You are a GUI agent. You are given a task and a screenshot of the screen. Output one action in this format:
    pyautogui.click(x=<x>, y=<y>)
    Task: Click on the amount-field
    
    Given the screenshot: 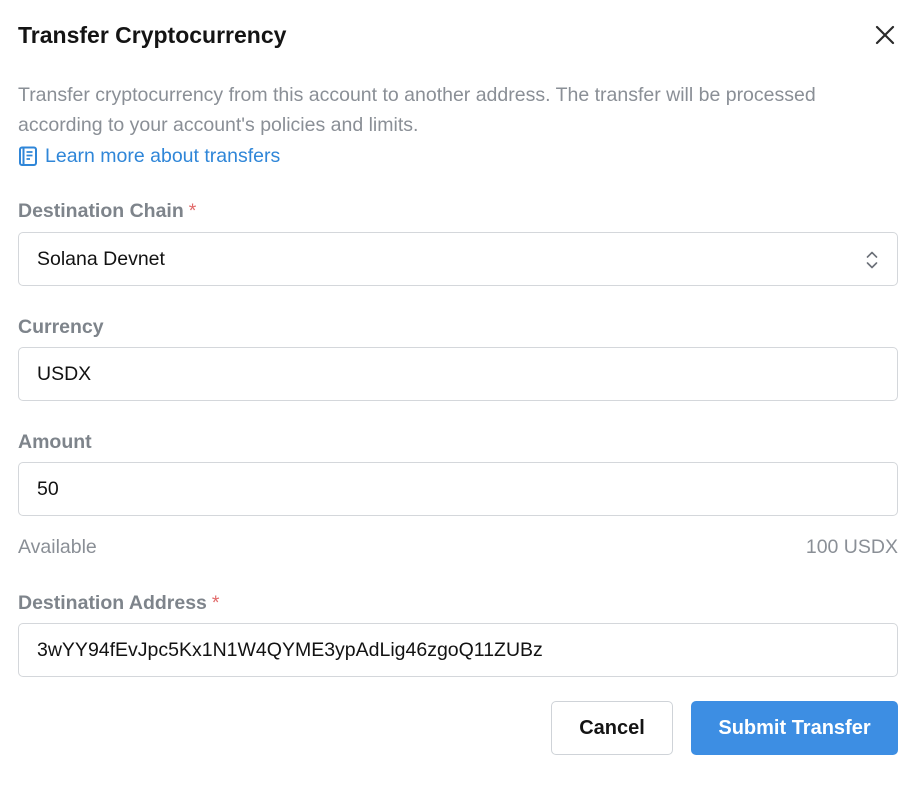 What is the action you would take?
    pyautogui.click(x=458, y=489)
    